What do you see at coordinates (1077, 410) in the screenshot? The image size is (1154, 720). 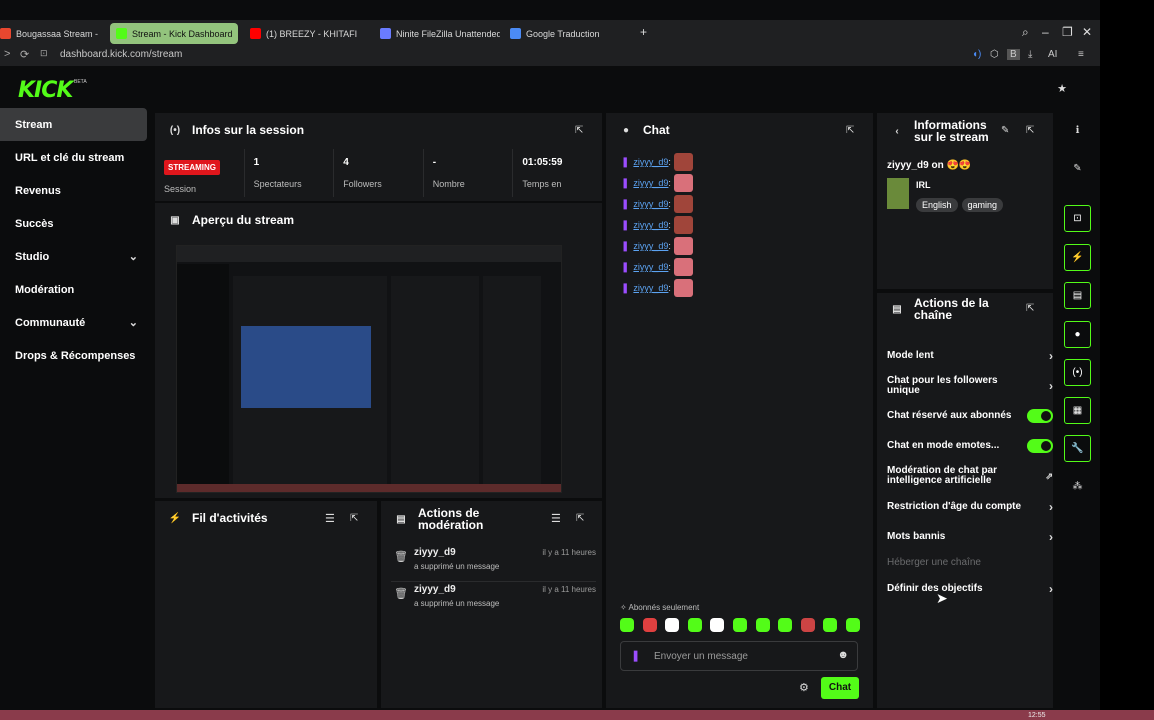 I see `layout-icon: ▦` at bounding box center [1077, 410].